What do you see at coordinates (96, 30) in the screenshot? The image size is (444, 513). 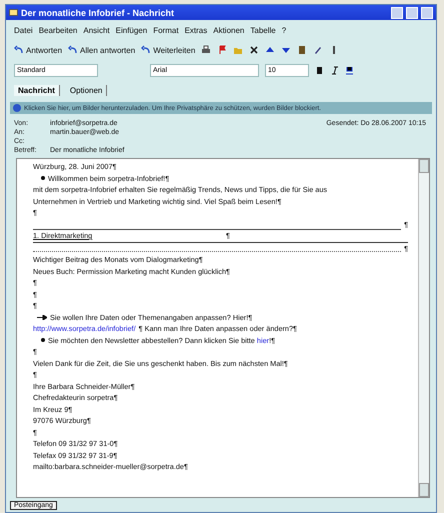 I see `menu-item: Ansicht` at bounding box center [96, 30].